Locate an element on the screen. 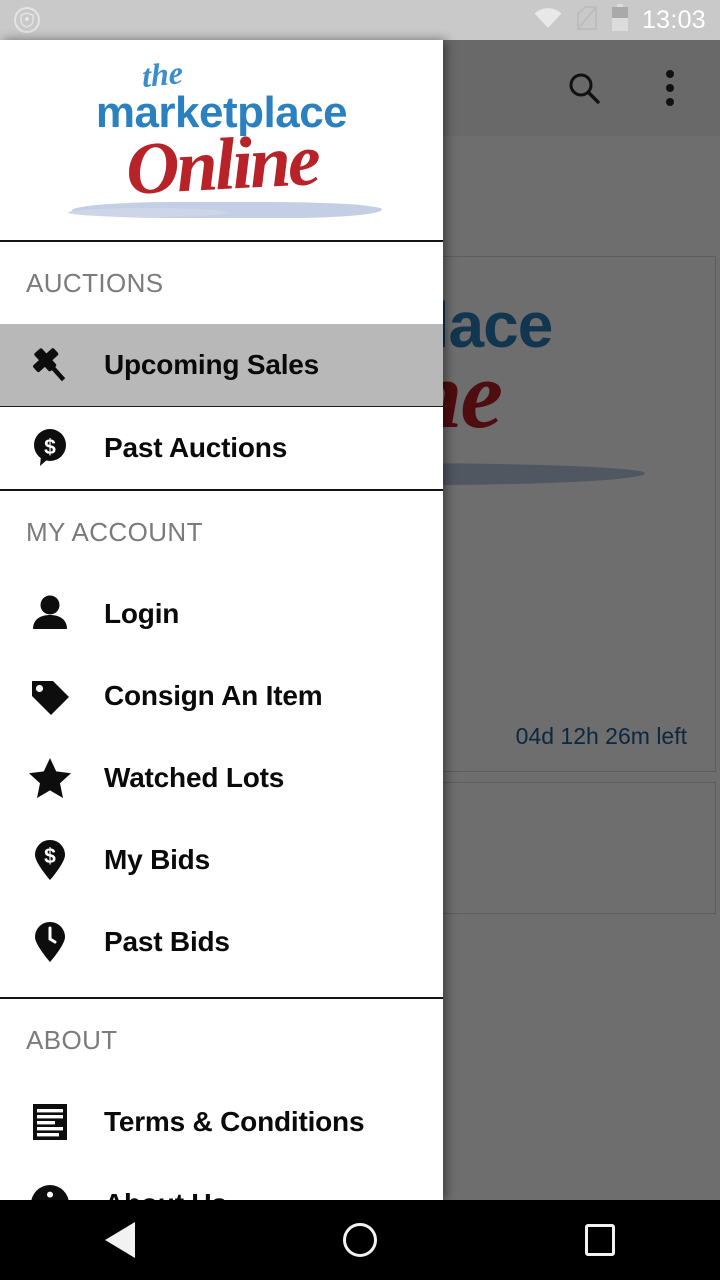 The height and width of the screenshot is (1280, 720). section-header-auctions: AUCTIONS is located at coordinates (95, 282).